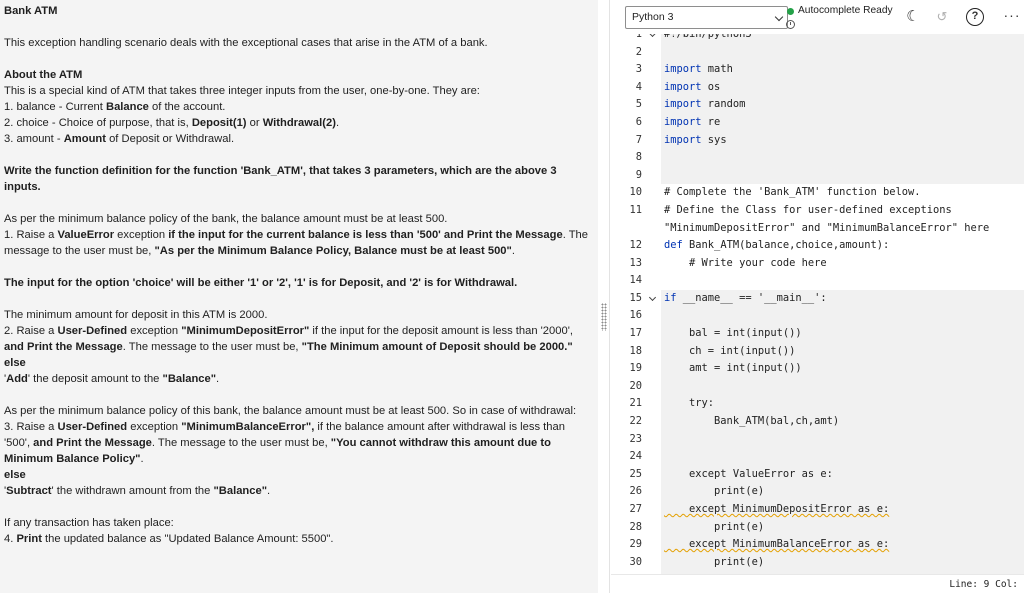  Describe the element at coordinates (673, 245) in the screenshot. I see `keyword-token: def` at that location.